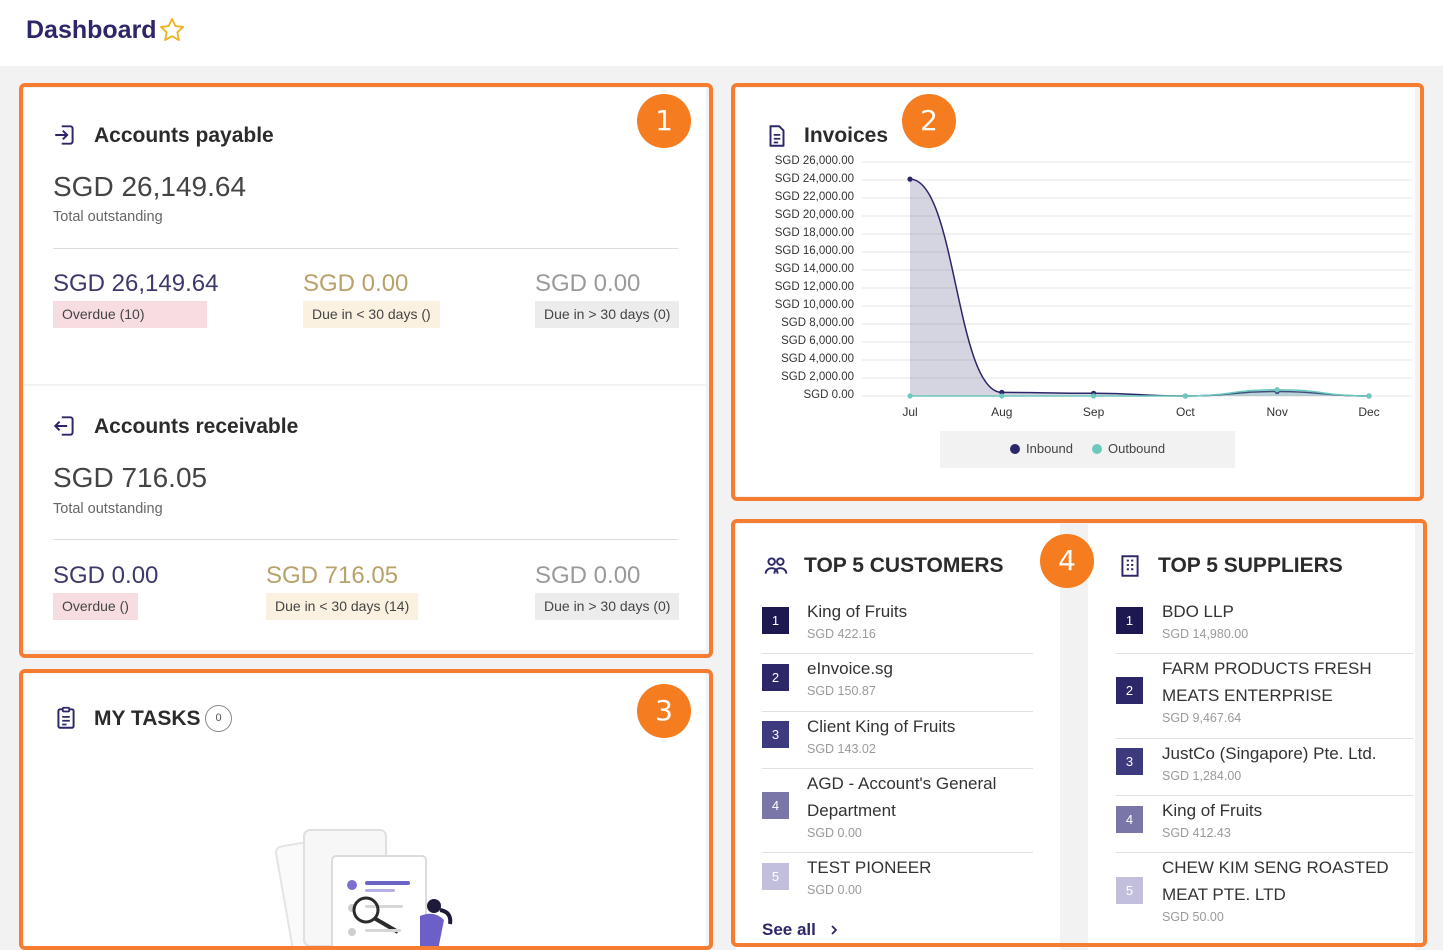  Describe the element at coordinates (365, 248) in the screenshot. I see `payable-divider` at that location.